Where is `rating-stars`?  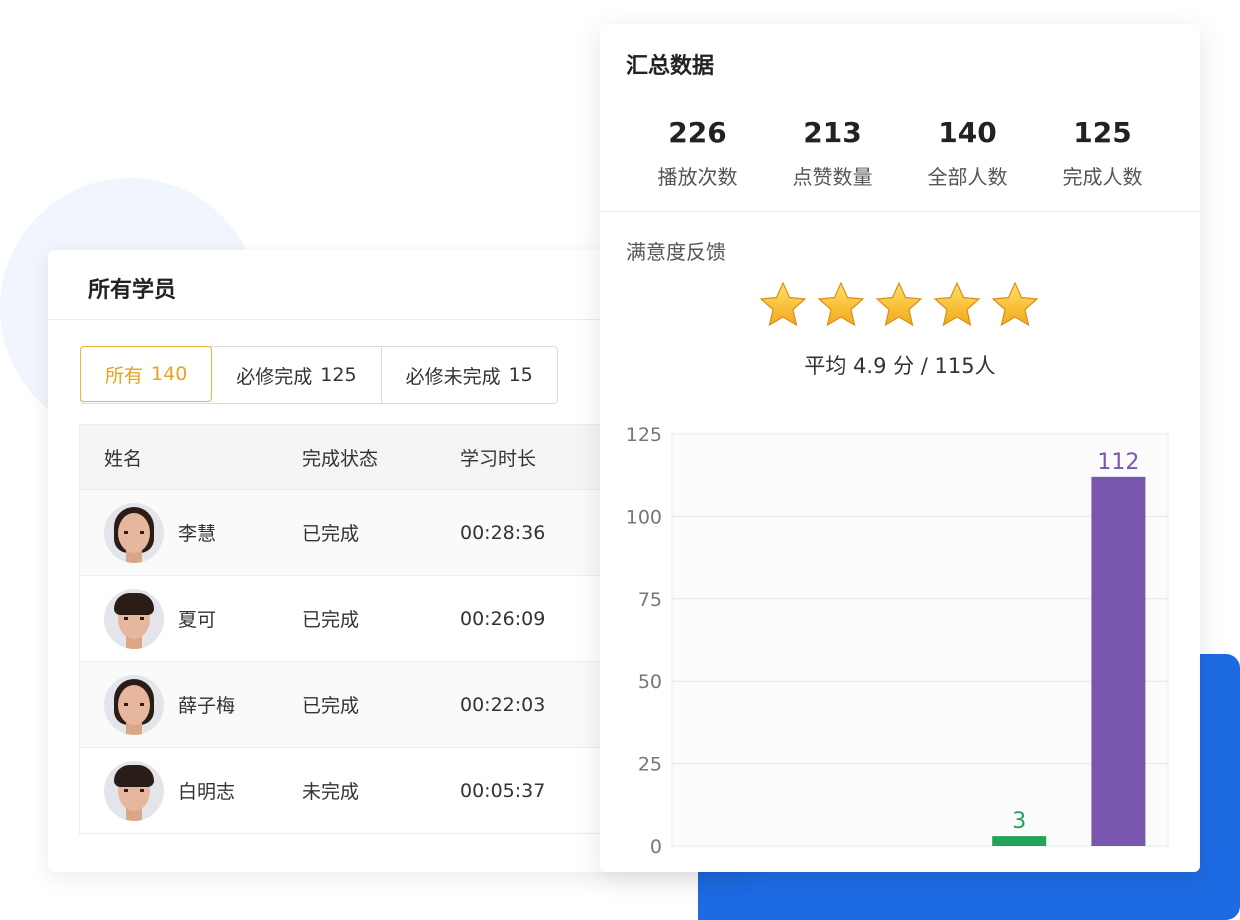 rating-stars is located at coordinates (903, 305).